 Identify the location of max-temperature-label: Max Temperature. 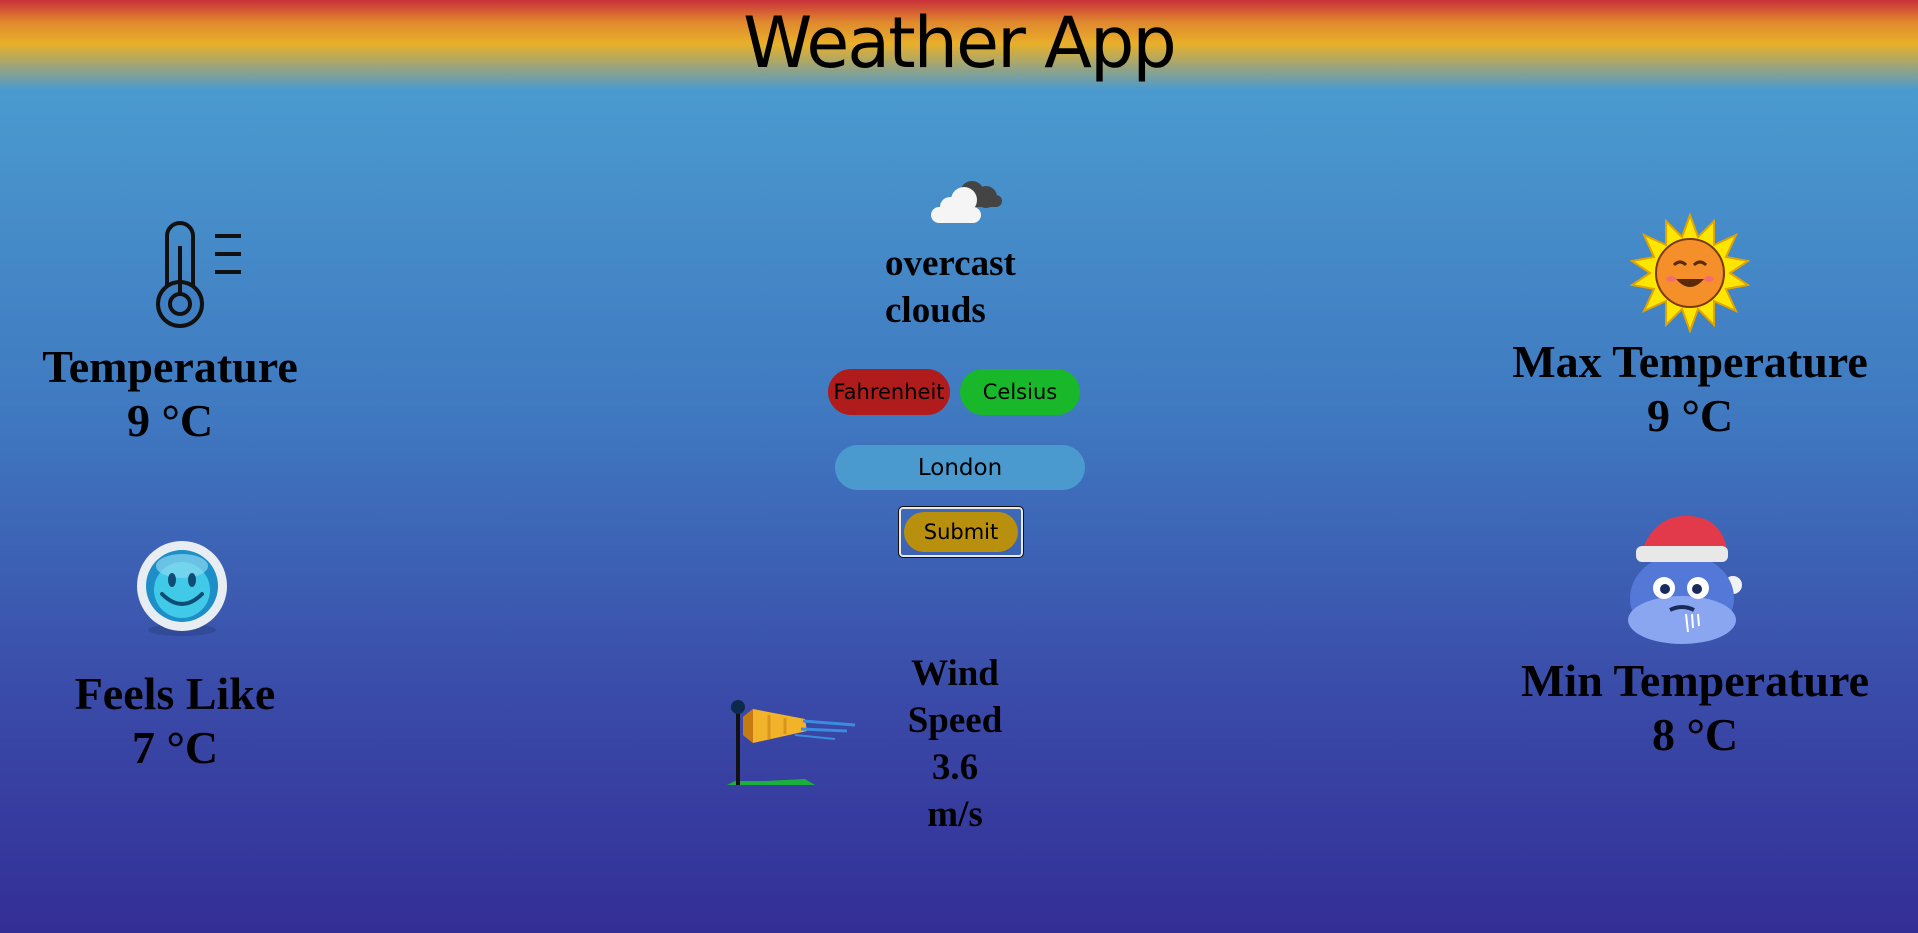
(1690, 361).